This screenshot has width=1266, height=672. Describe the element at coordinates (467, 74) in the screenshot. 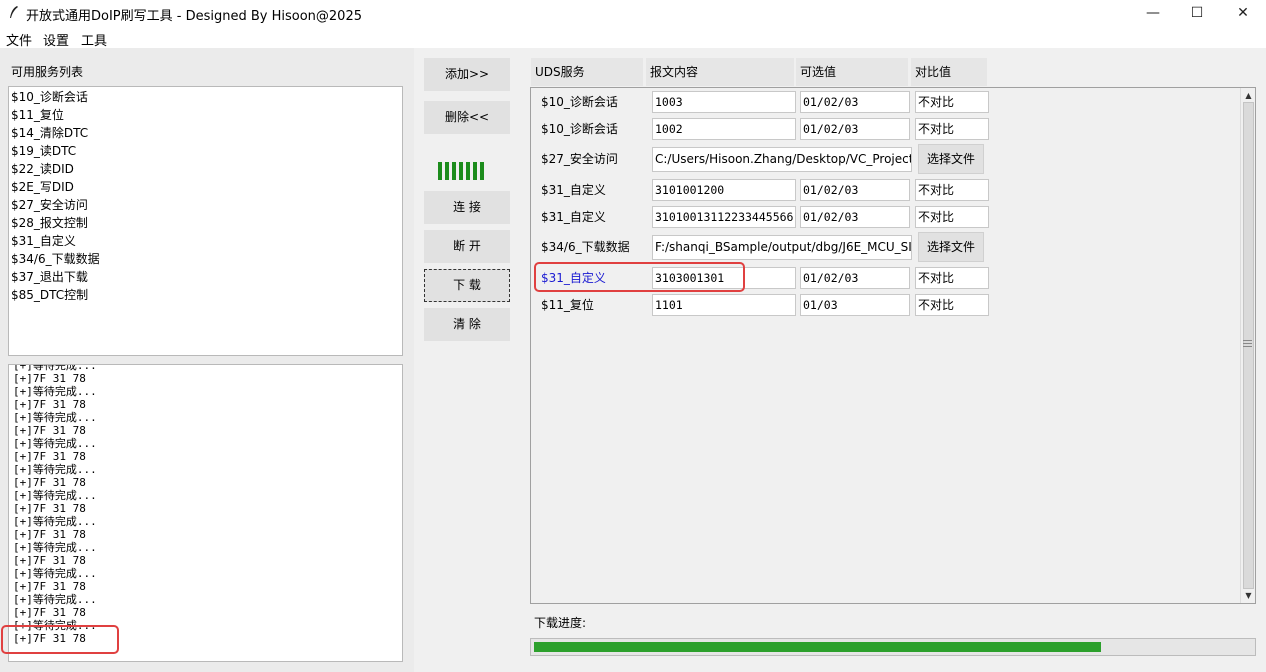

I see `add-button: 添加>>` at that location.